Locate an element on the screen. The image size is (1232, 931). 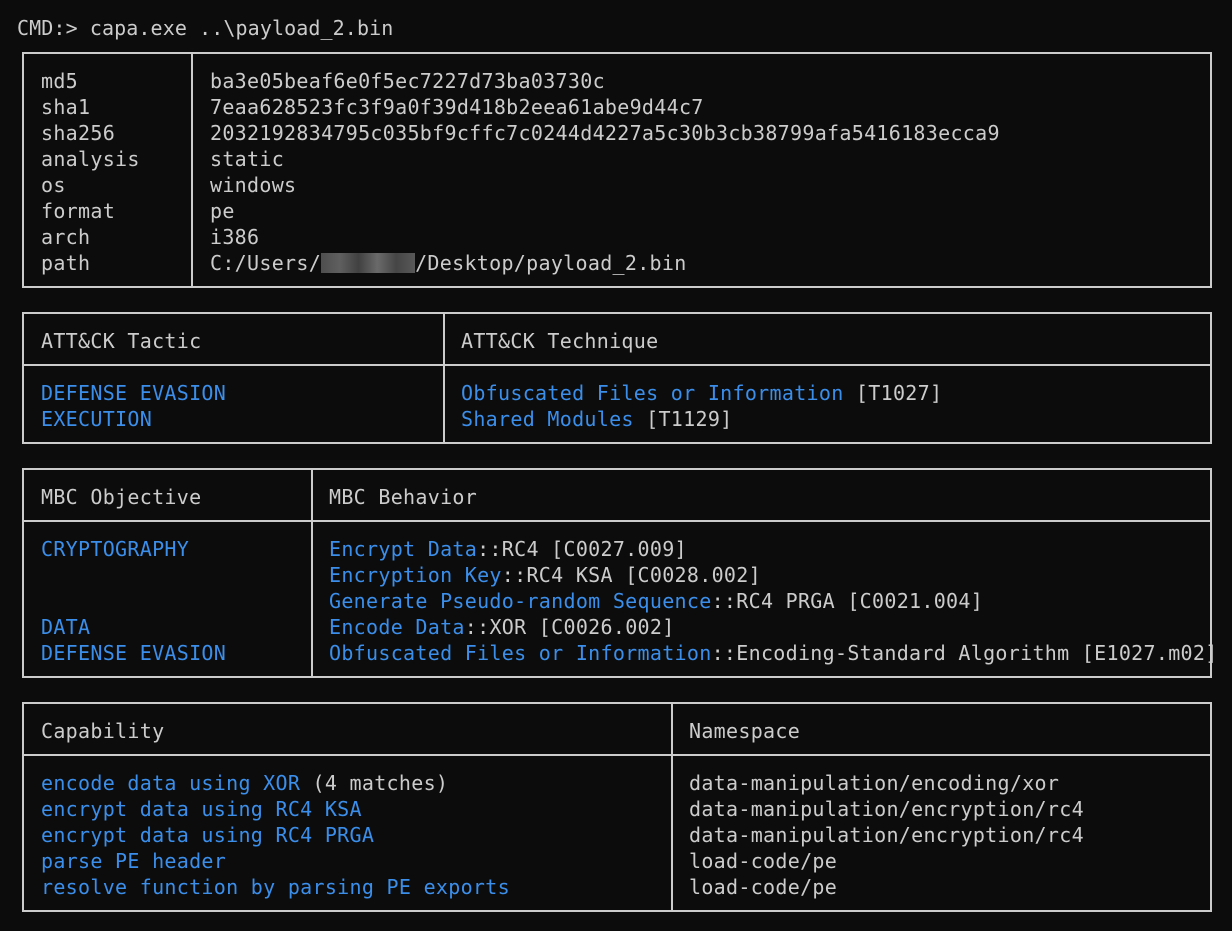
attack-tactic-header: ATT&CK Tactic is located at coordinates (121, 341).